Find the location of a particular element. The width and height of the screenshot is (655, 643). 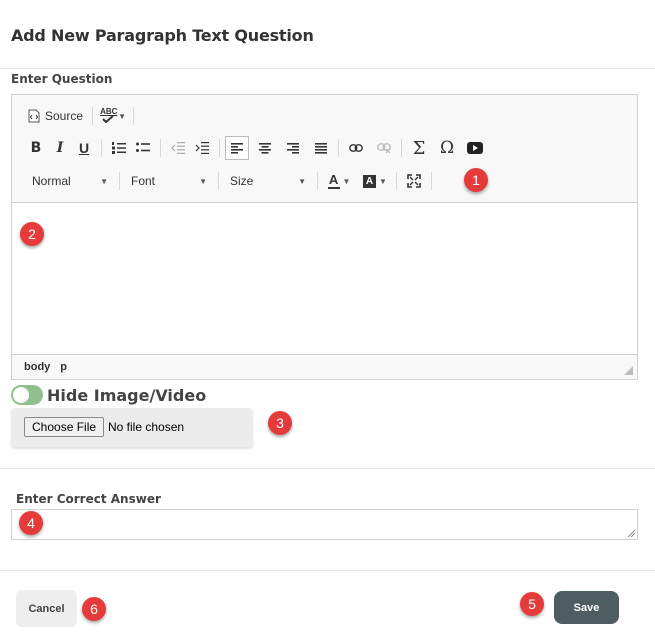

cancel-button: Cancel is located at coordinates (46, 608).